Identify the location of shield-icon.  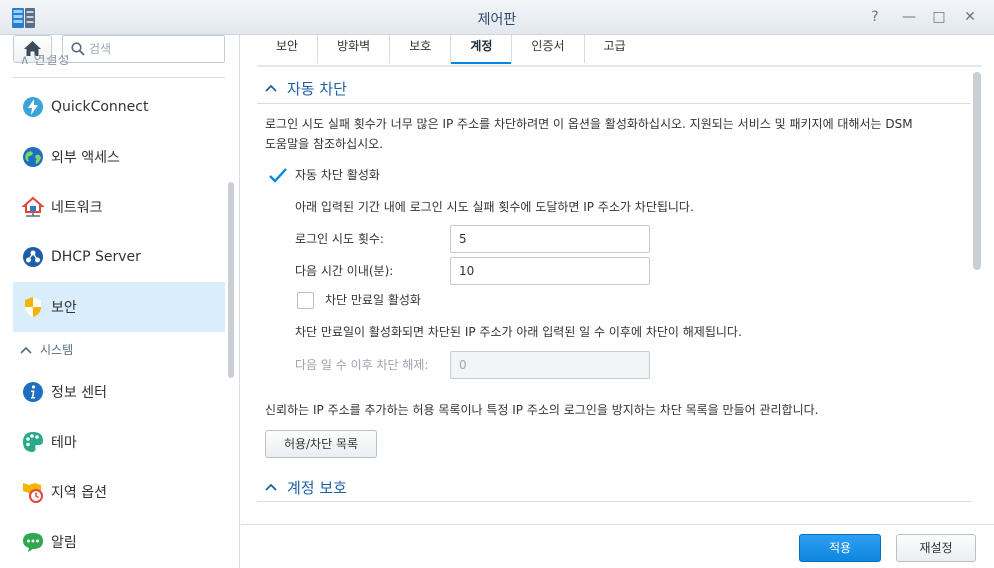
(33, 307).